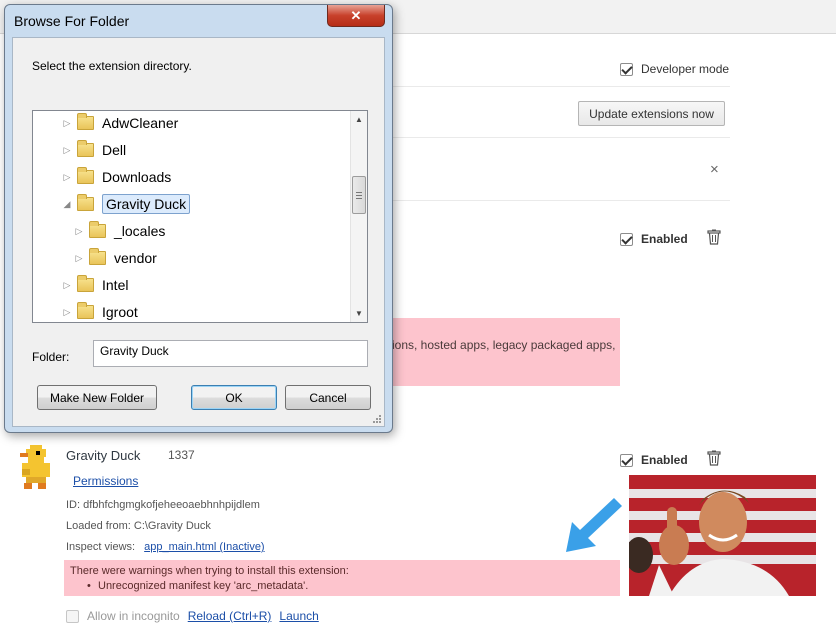 The image size is (836, 627). I want to click on folder-label: Folder:, so click(51, 357).